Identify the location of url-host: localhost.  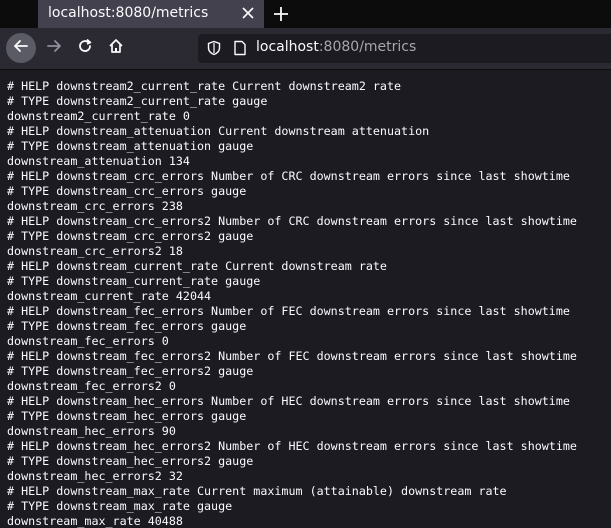
(287, 47).